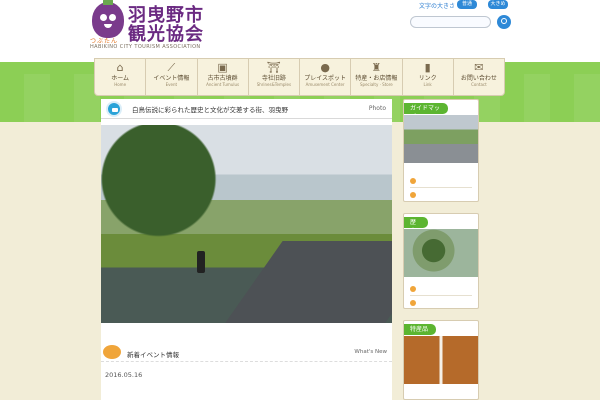  I want to click on tumulus-icon: ▣, so click(222, 67).